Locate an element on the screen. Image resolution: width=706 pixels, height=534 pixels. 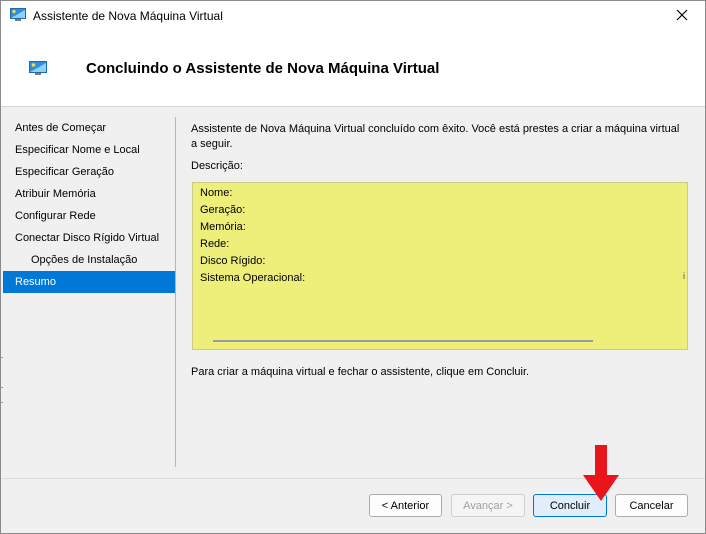
cancel-button: Cancelar is located at coordinates (651, 505).